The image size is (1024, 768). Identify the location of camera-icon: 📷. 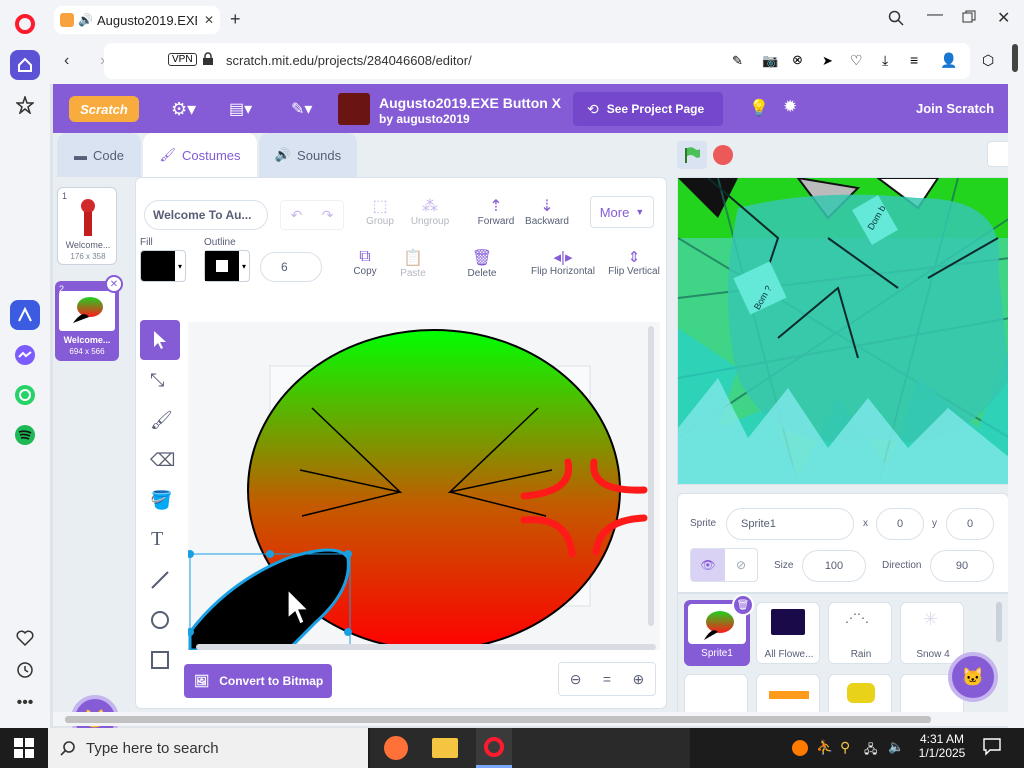
(770, 61).